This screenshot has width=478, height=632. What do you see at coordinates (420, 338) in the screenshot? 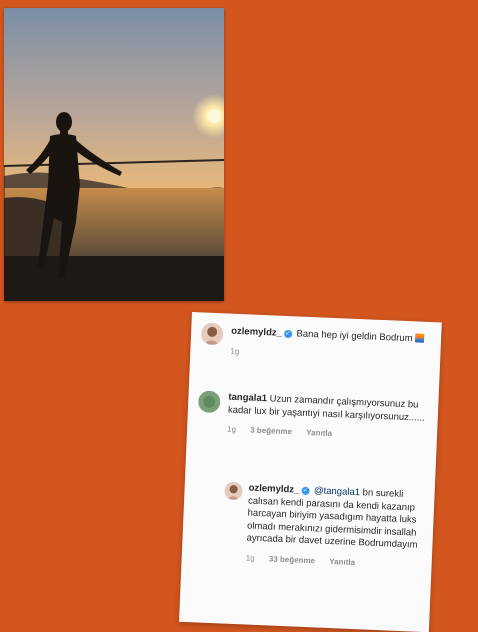
I see `sunset-emoji-icon` at bounding box center [420, 338].